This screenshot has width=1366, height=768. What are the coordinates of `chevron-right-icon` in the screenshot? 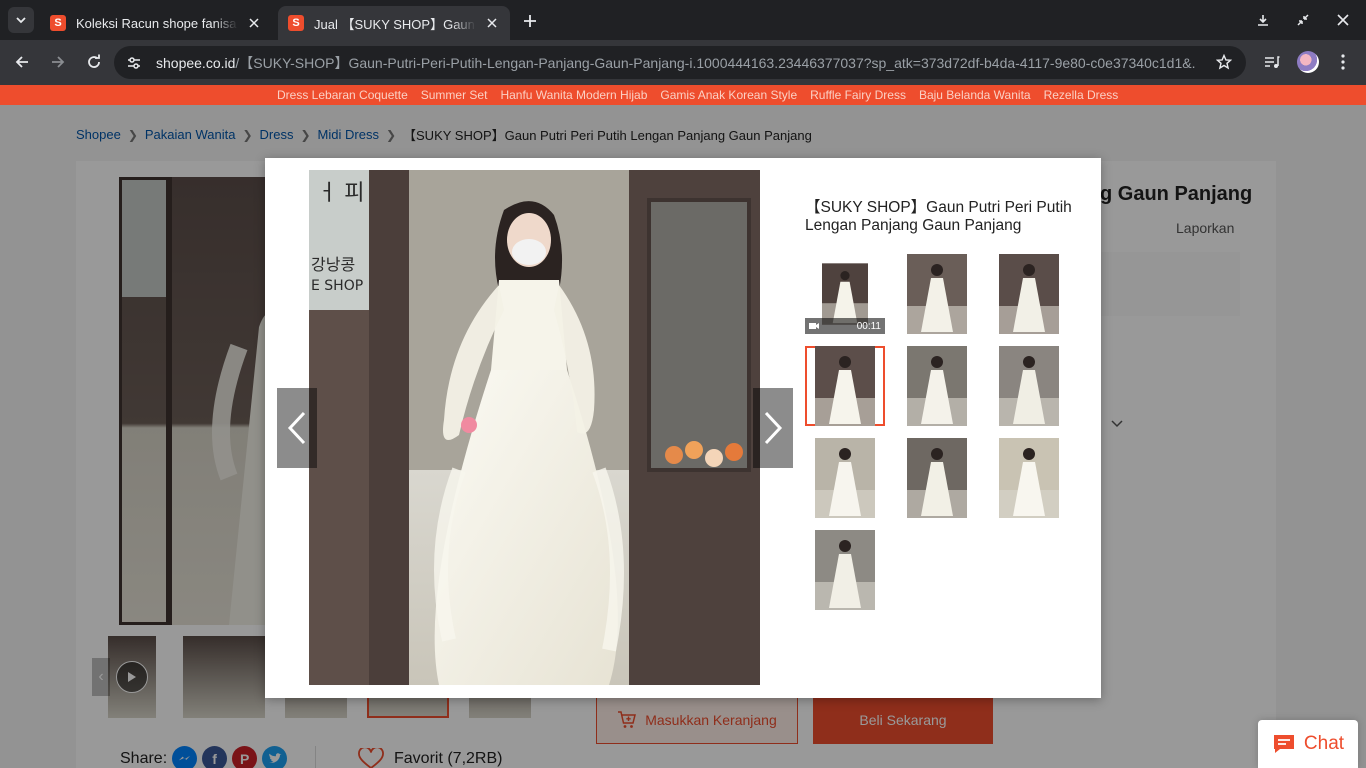 It's located at (773, 428).